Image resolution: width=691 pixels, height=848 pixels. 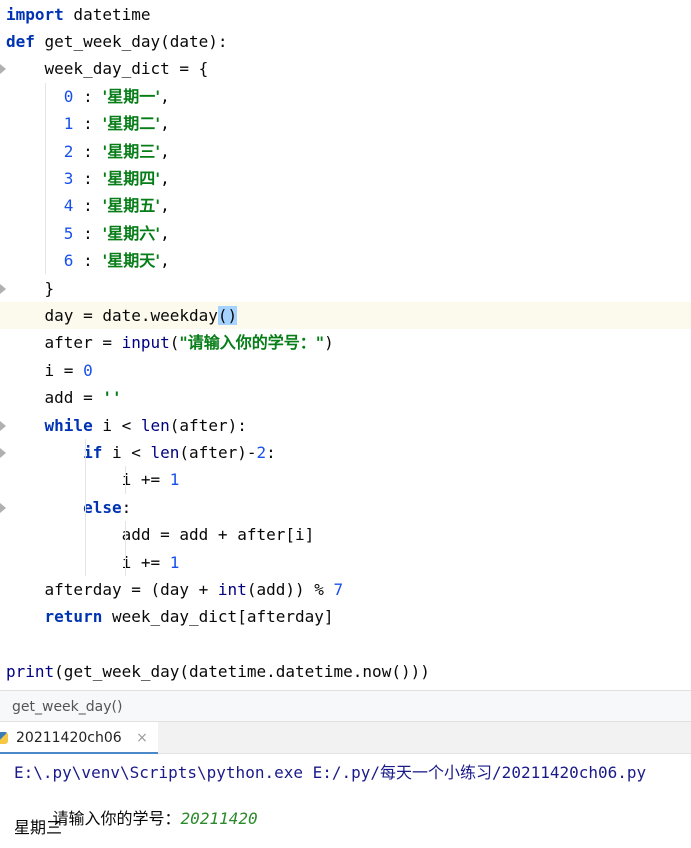 I want to click on code-line: afterday = (day + int(add)) % 7, so click(x=345, y=589).